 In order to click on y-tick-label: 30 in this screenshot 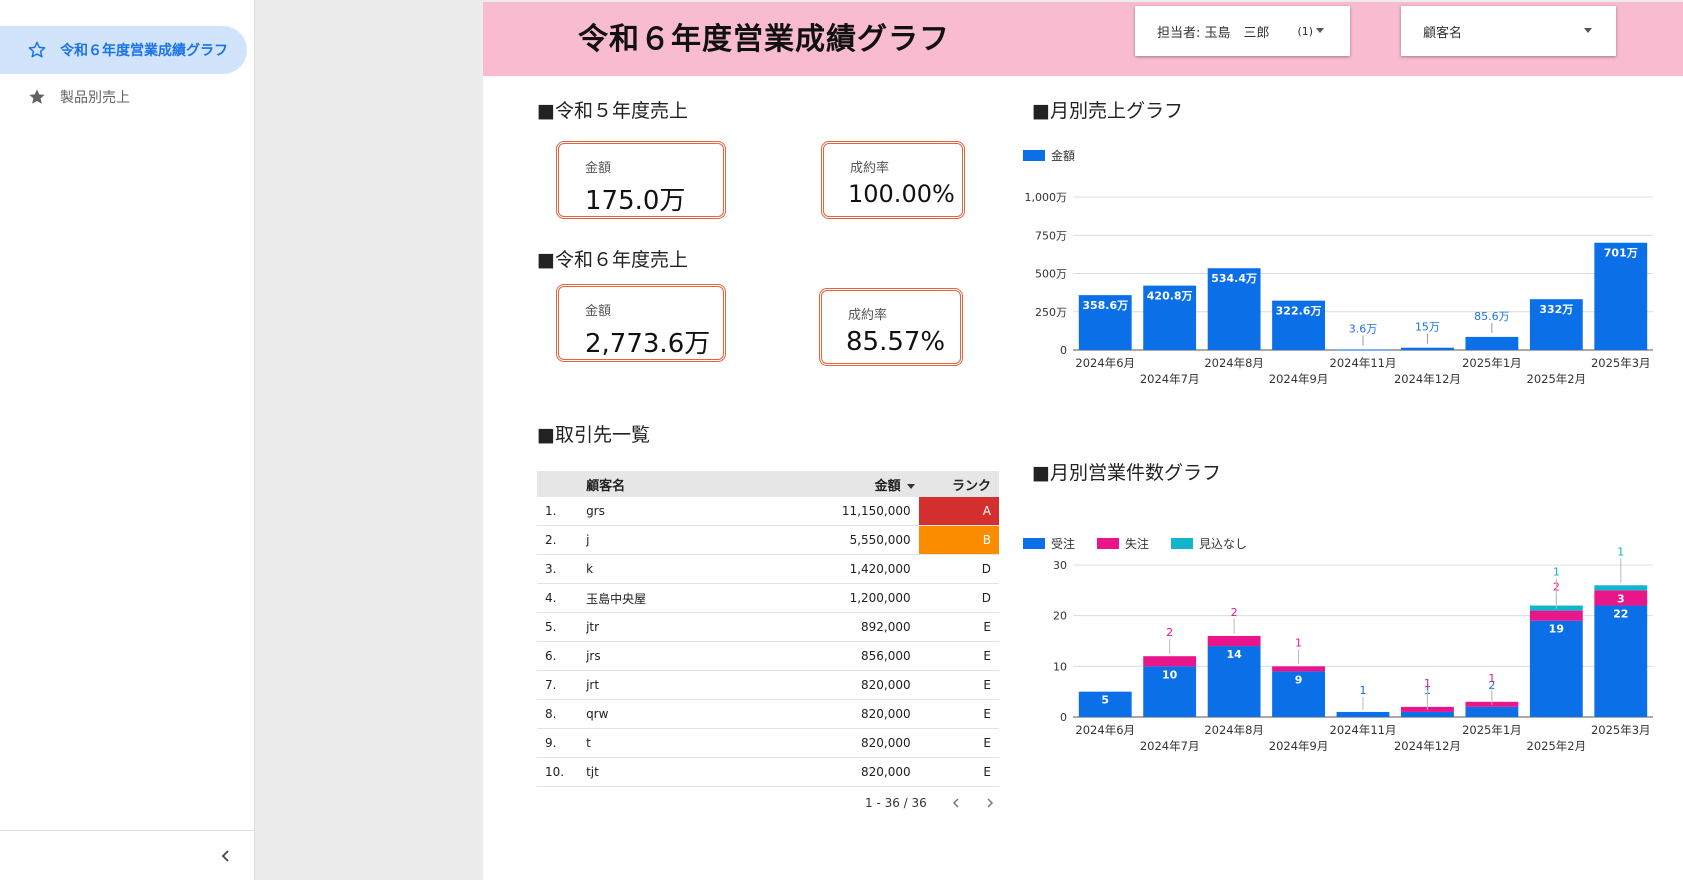, I will do `click(1060, 565)`.